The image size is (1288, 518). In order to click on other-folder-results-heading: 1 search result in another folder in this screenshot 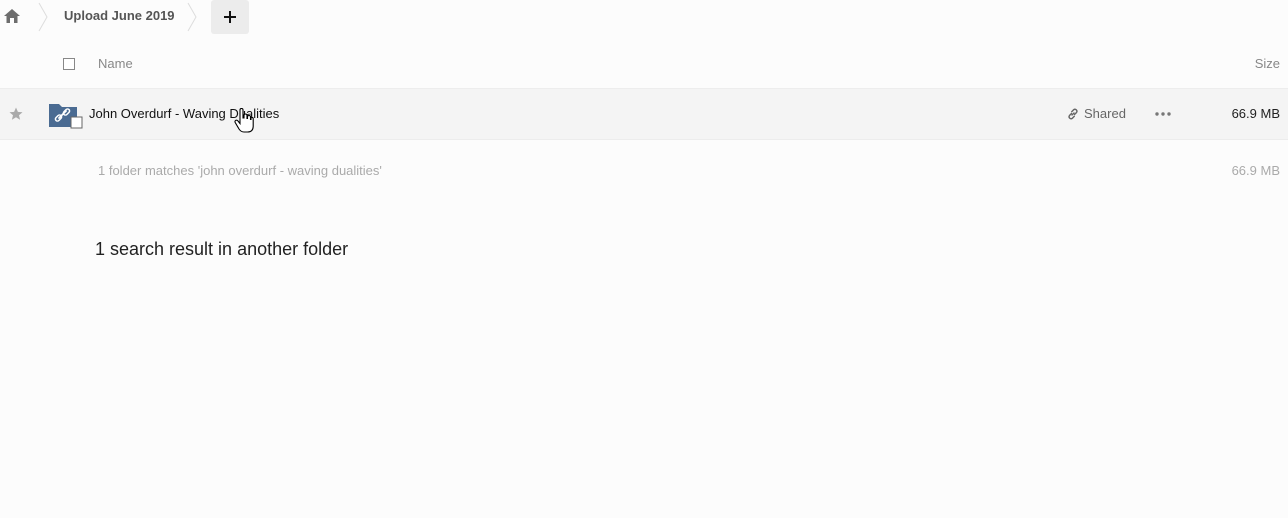, I will do `click(222, 249)`.